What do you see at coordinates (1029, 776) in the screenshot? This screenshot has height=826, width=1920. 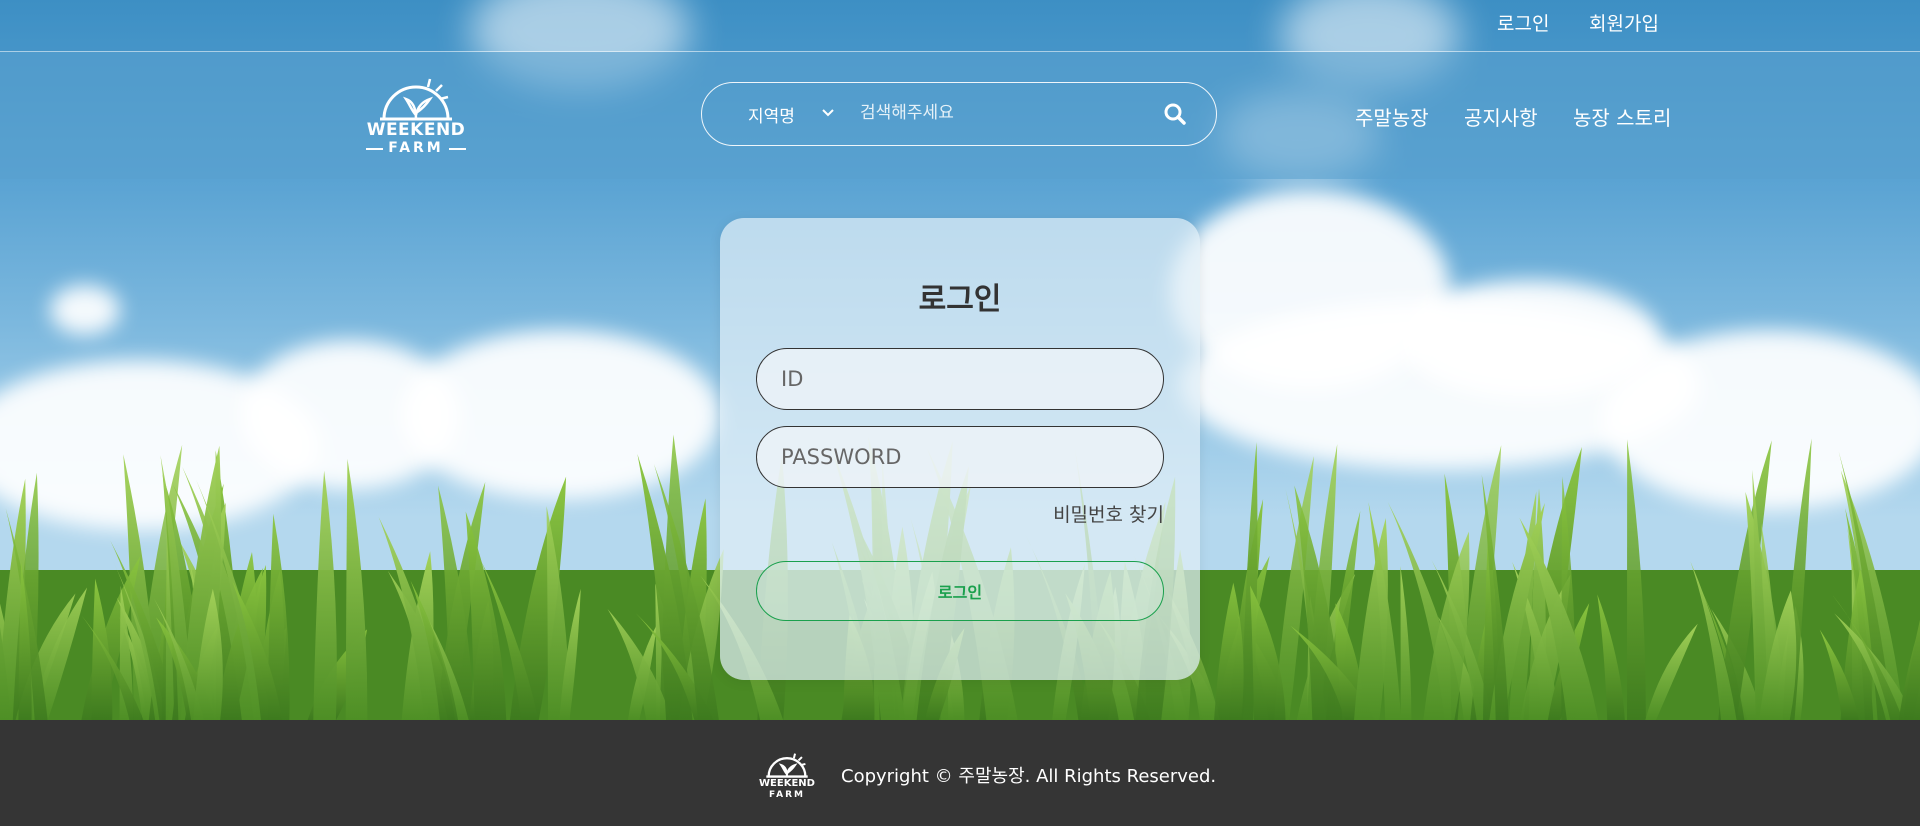 I see `copyright-text: Copyright © 주말농장. All Rights Reserved.` at bounding box center [1029, 776].